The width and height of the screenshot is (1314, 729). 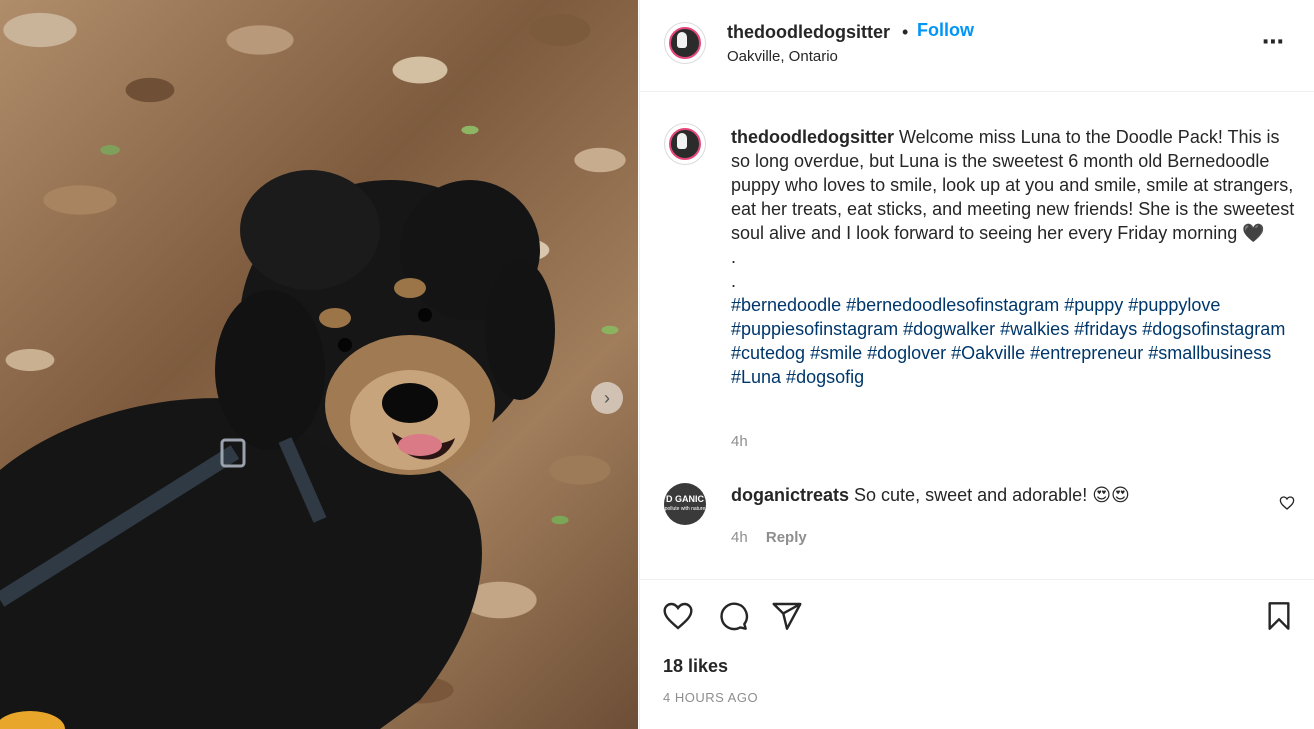 I want to click on caption-username: thedoodledogsitter, so click(x=812, y=137).